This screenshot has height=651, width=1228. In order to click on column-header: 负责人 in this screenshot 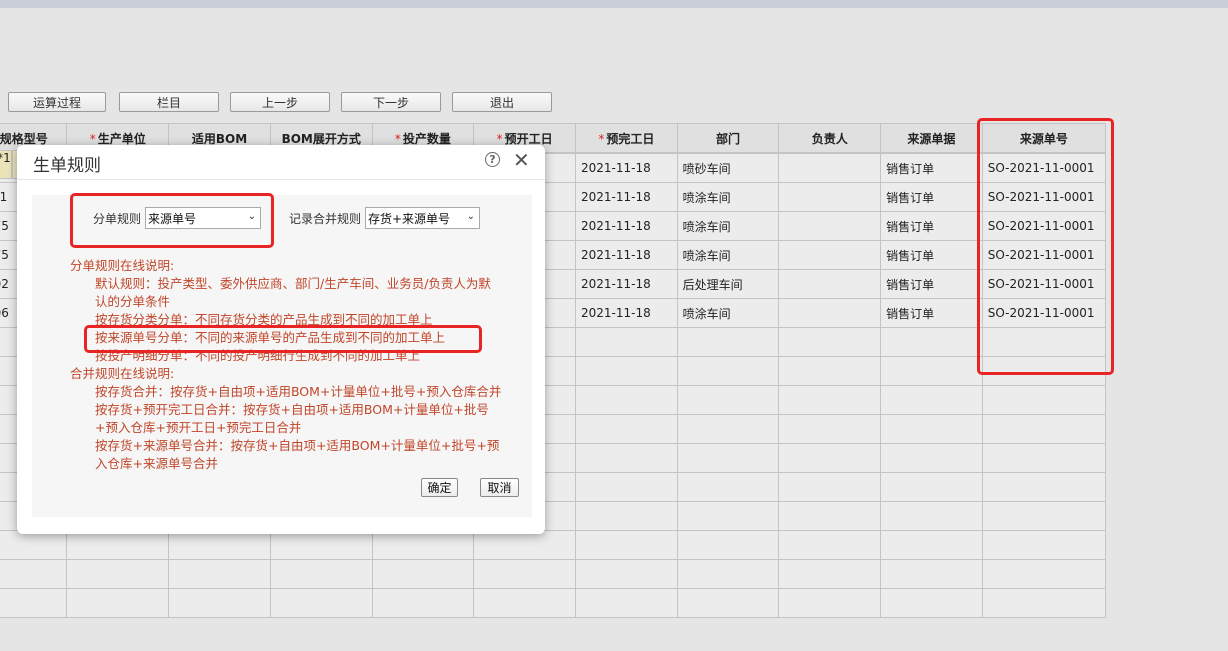, I will do `click(830, 138)`.